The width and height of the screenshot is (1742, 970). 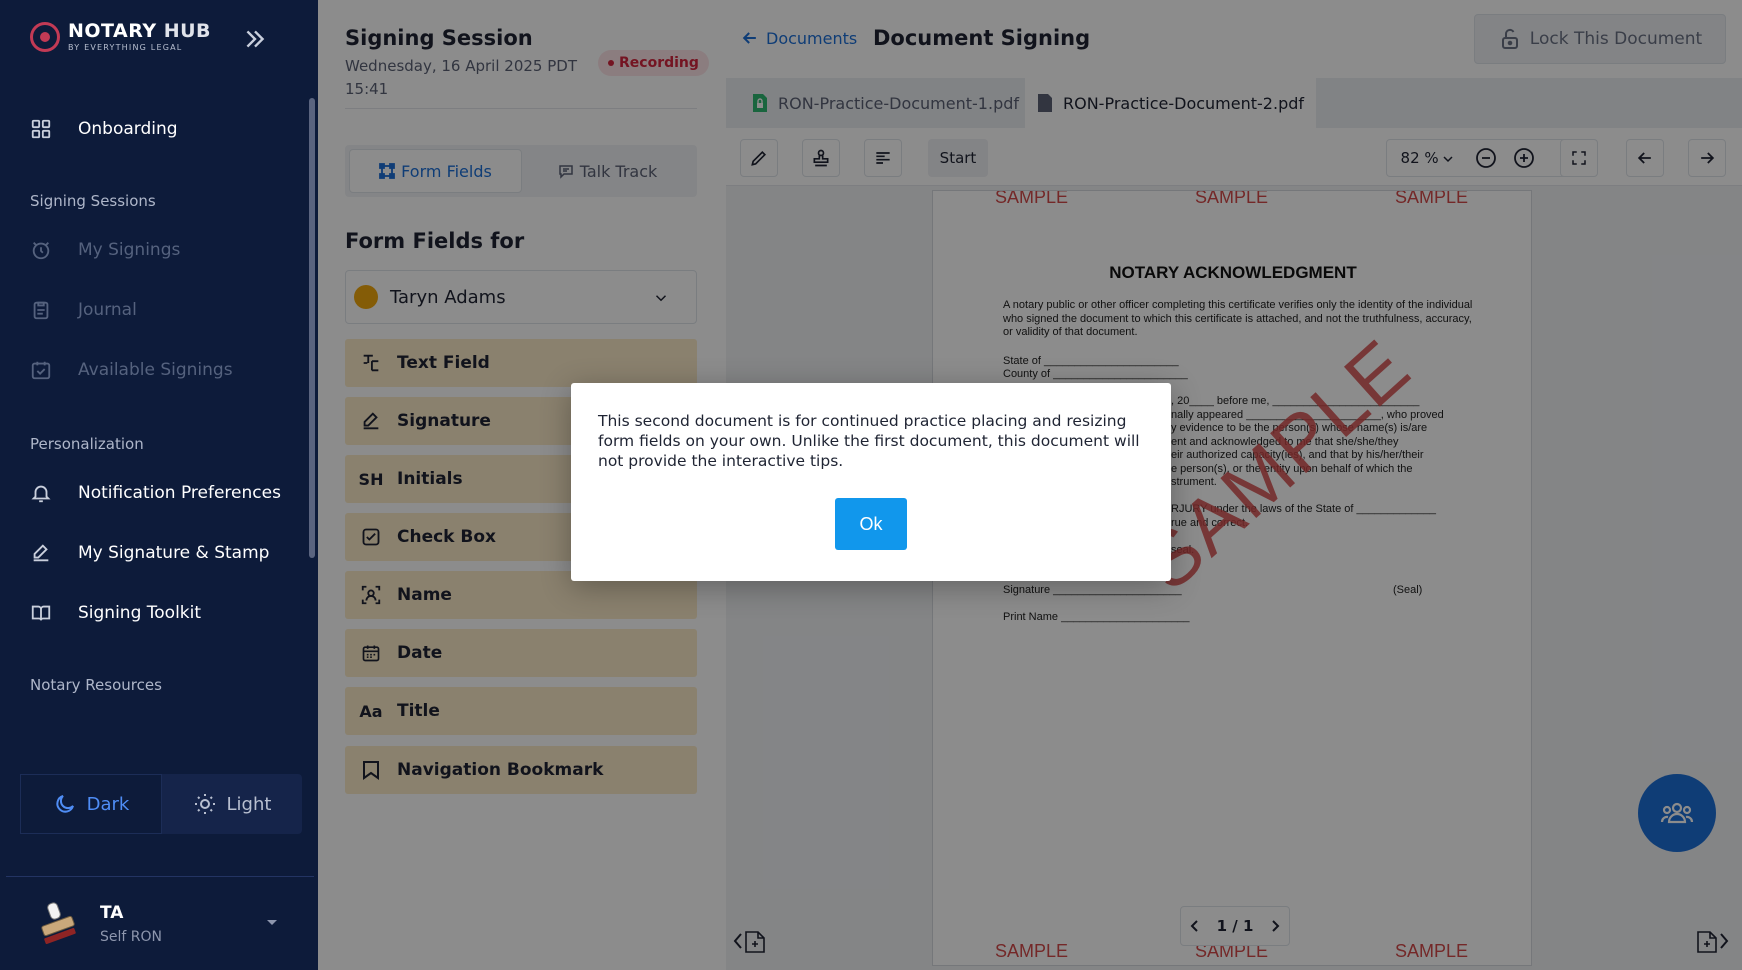 I want to click on sidebar-item-my-signings: My Signings, so click(x=105, y=250).